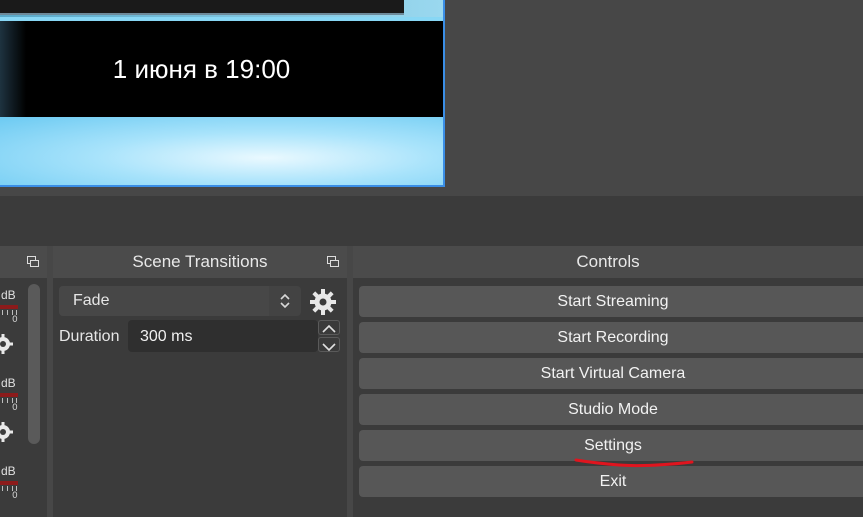 The image size is (863, 517). I want to click on chevron-up-icon, so click(329, 328).